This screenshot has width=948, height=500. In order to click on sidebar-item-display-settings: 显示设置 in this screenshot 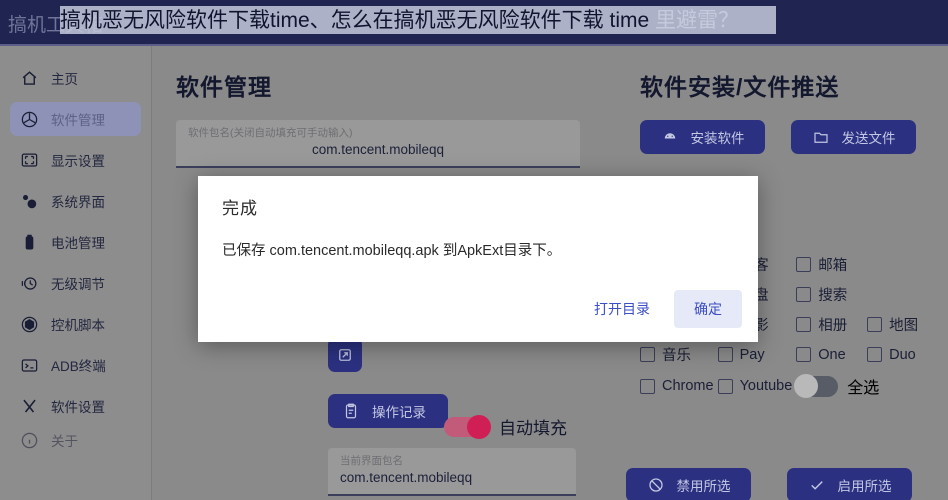, I will do `click(75, 160)`.